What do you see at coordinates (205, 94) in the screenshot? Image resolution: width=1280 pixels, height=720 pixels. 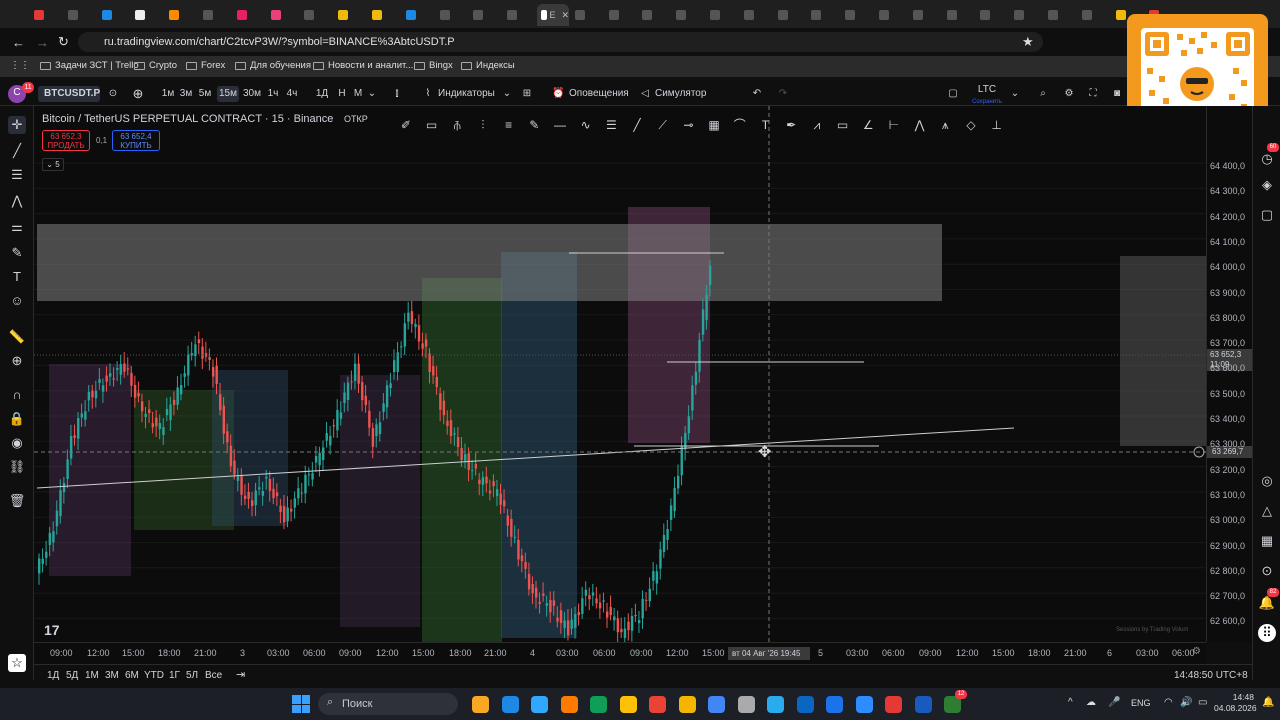 I see `interval-2: 5м` at bounding box center [205, 94].